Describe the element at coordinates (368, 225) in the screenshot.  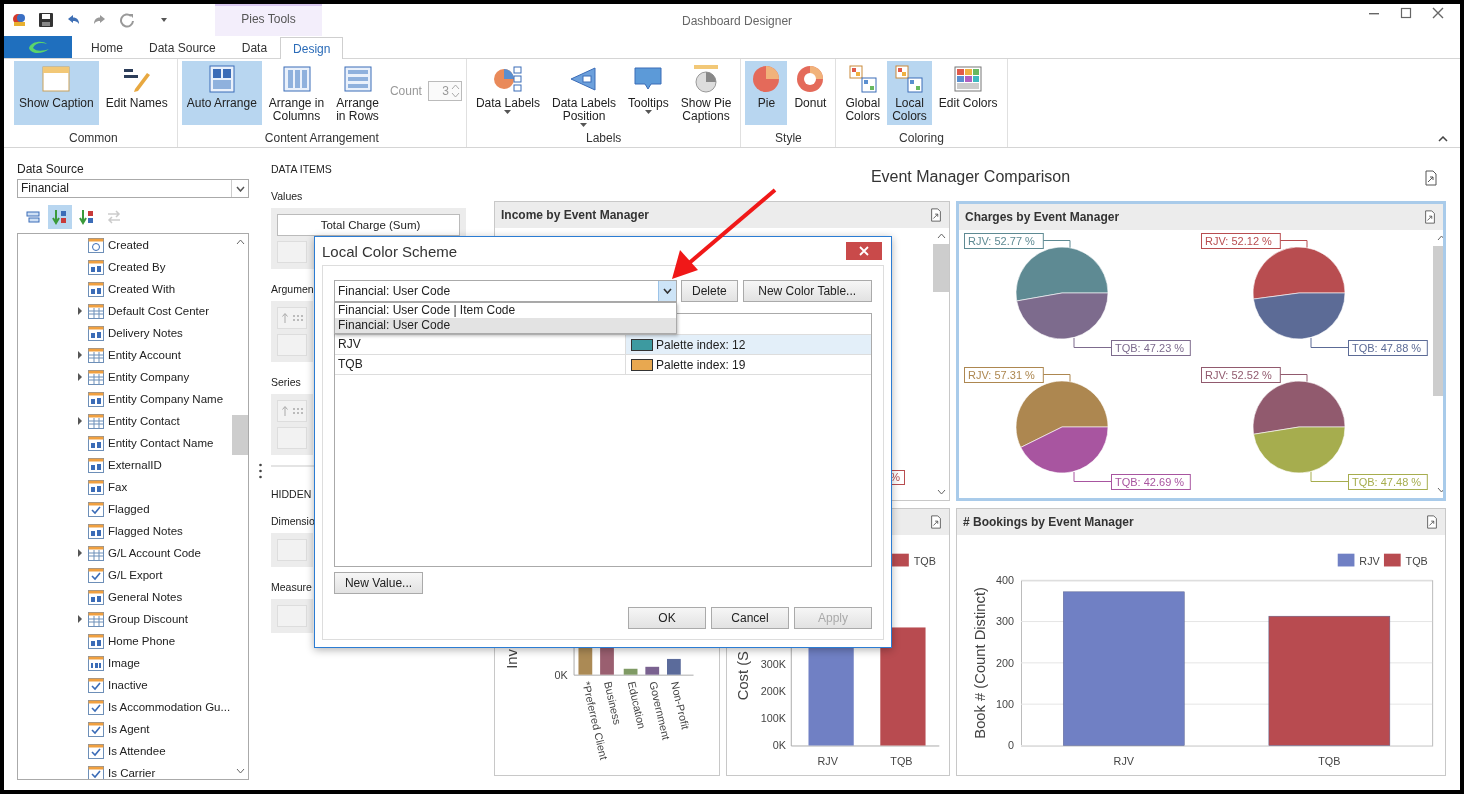
I see `data-item: Total Charge (Sum)` at that location.